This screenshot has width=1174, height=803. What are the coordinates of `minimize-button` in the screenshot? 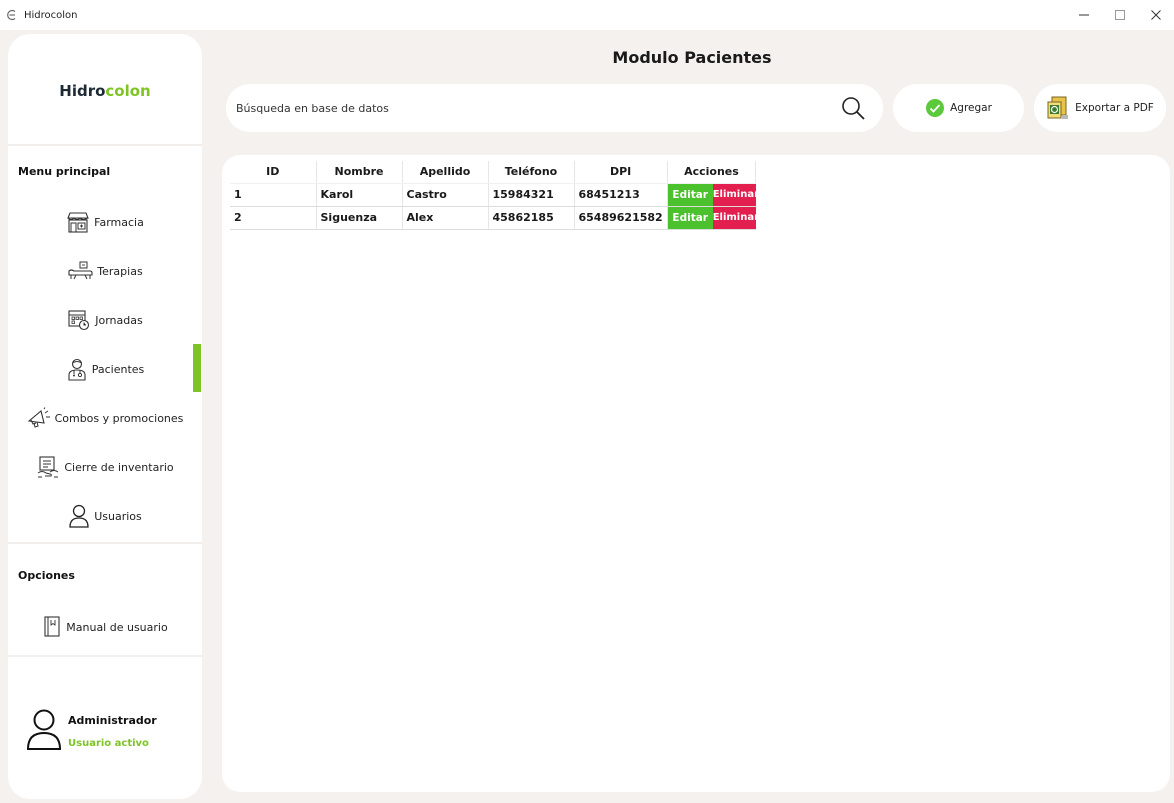 It's located at (1084, 15).